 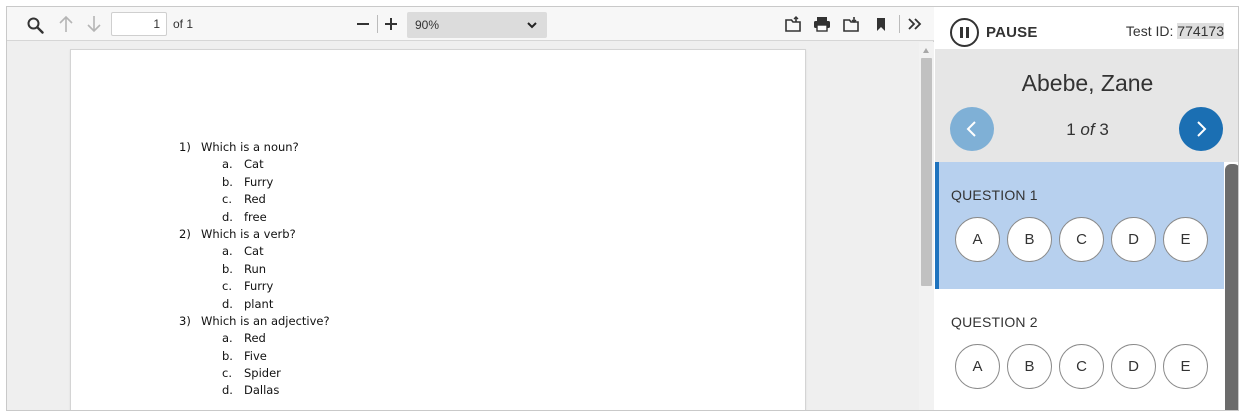 What do you see at coordinates (926, 50) in the screenshot?
I see `scroll-up-arrow-icon` at bounding box center [926, 50].